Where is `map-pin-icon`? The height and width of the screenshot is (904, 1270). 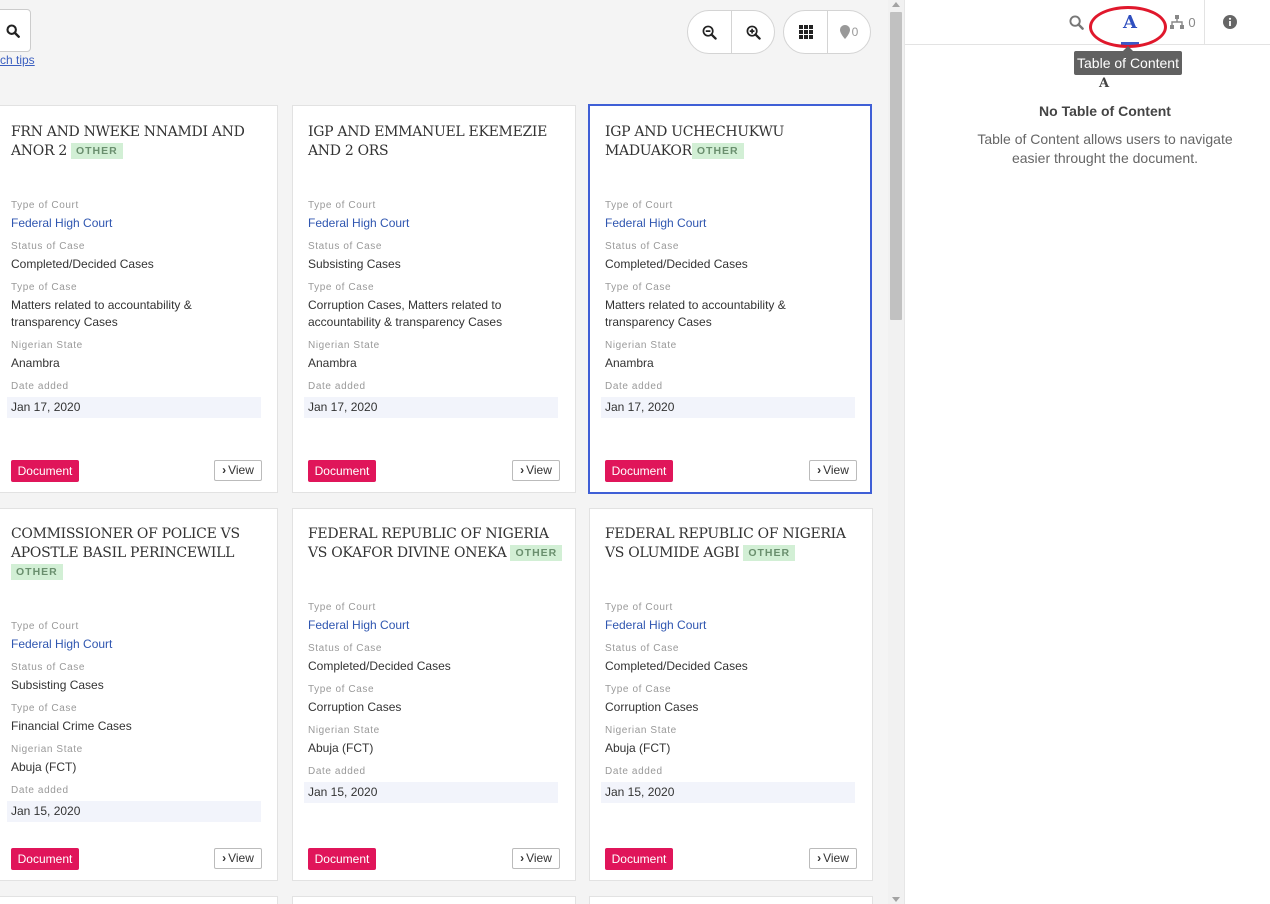 map-pin-icon is located at coordinates (844, 32).